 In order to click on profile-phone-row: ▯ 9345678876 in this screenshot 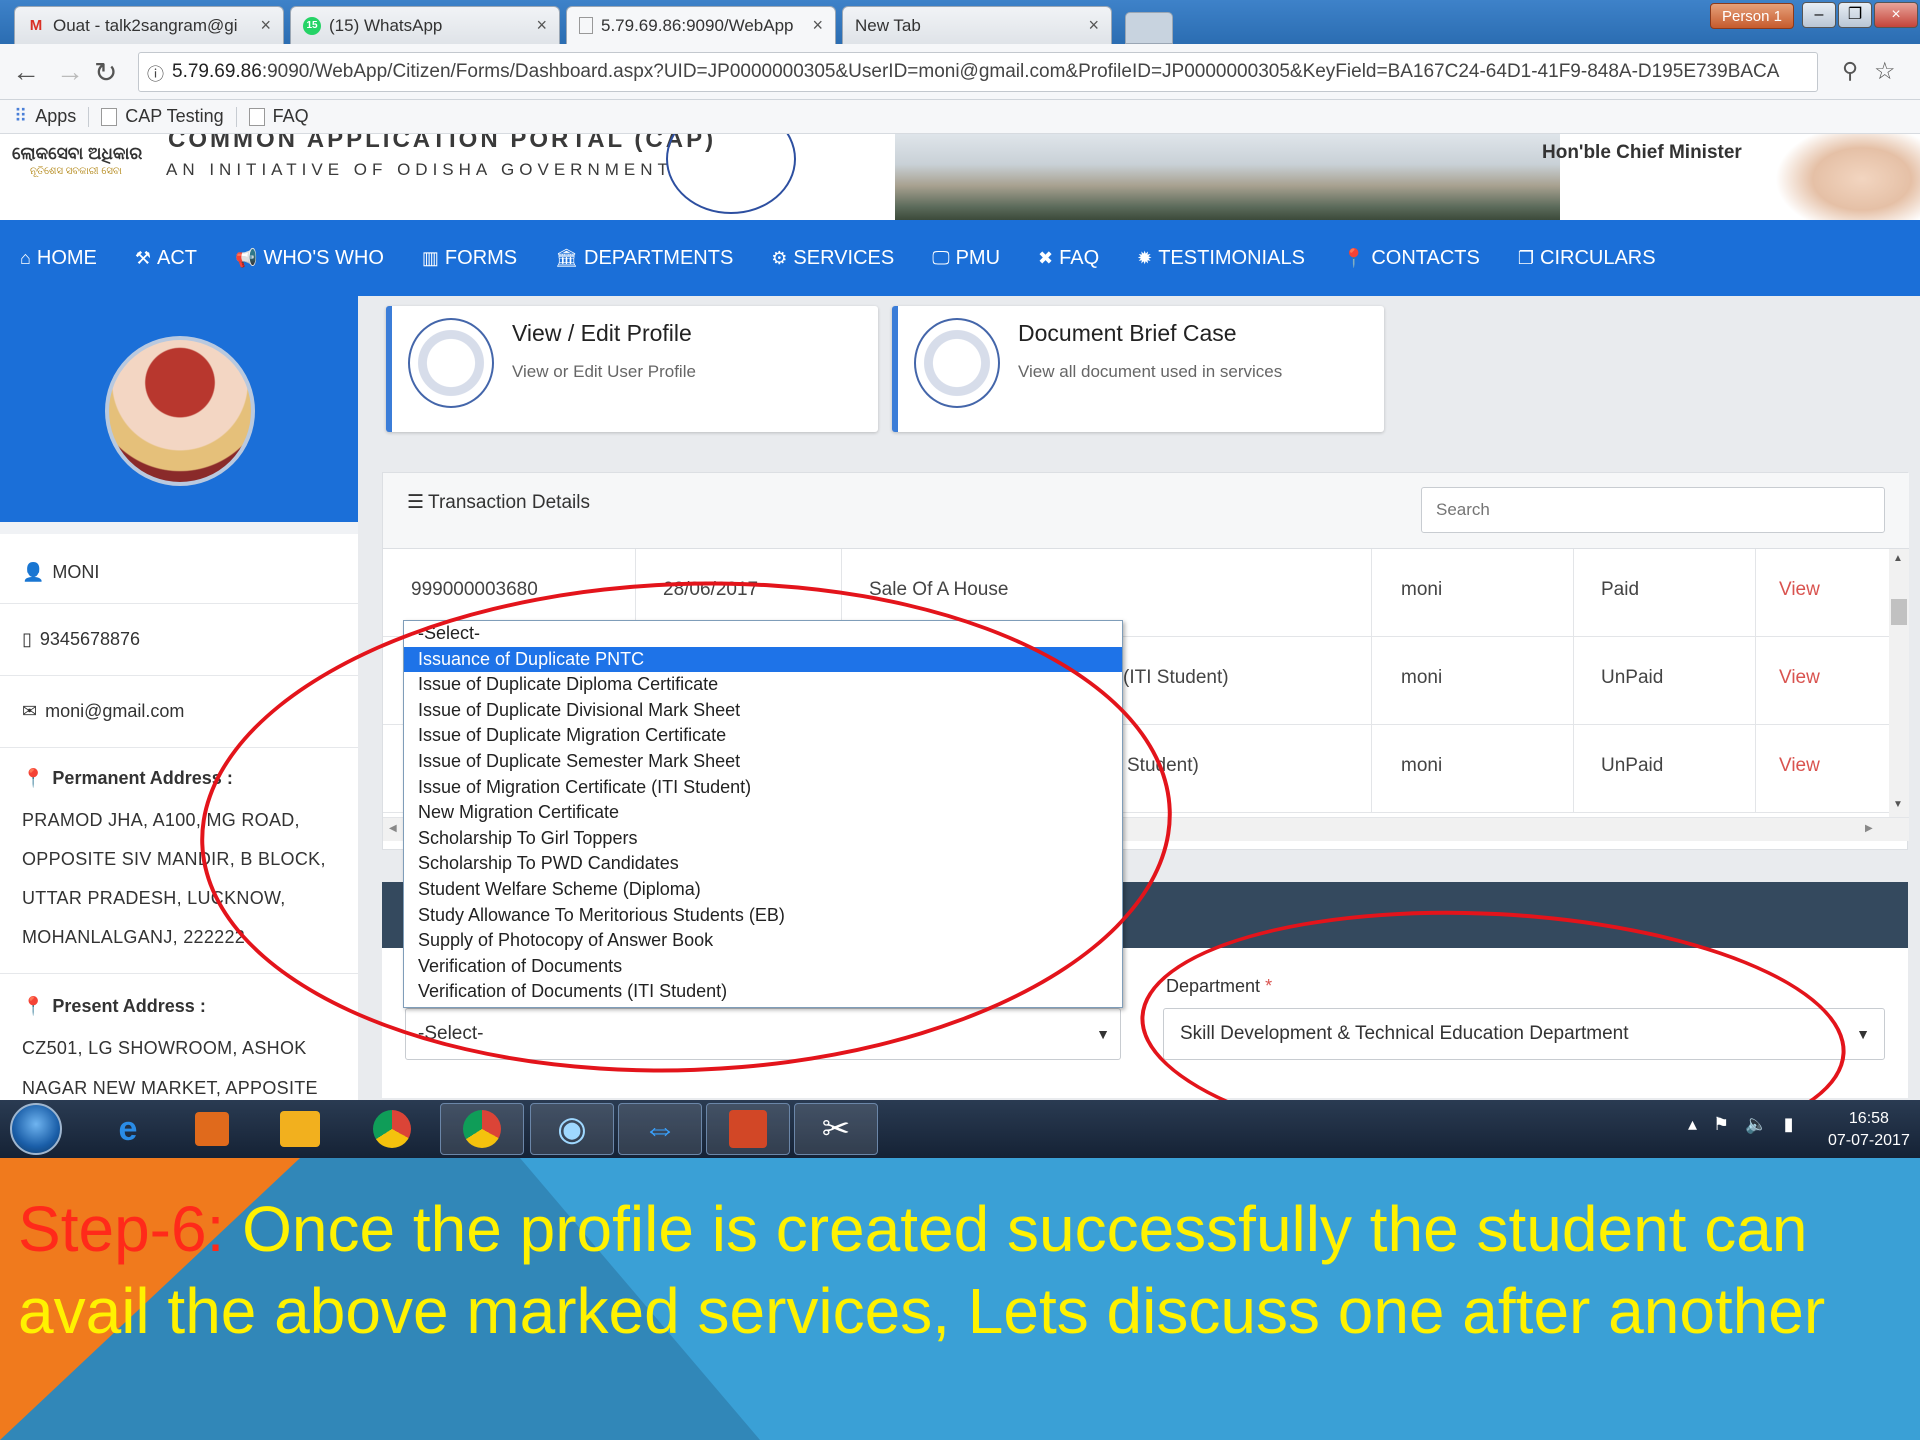, I will do `click(179, 640)`.